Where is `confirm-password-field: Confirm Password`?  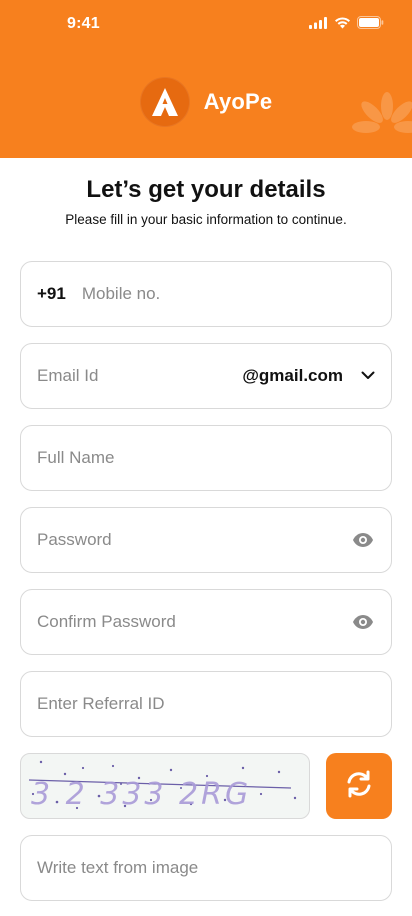 confirm-password-field: Confirm Password is located at coordinates (206, 622).